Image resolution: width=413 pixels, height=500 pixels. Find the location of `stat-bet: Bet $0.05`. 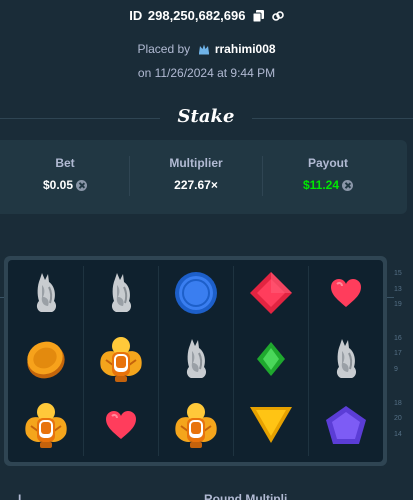

stat-bet: Bet $0.05 is located at coordinates (65, 174).